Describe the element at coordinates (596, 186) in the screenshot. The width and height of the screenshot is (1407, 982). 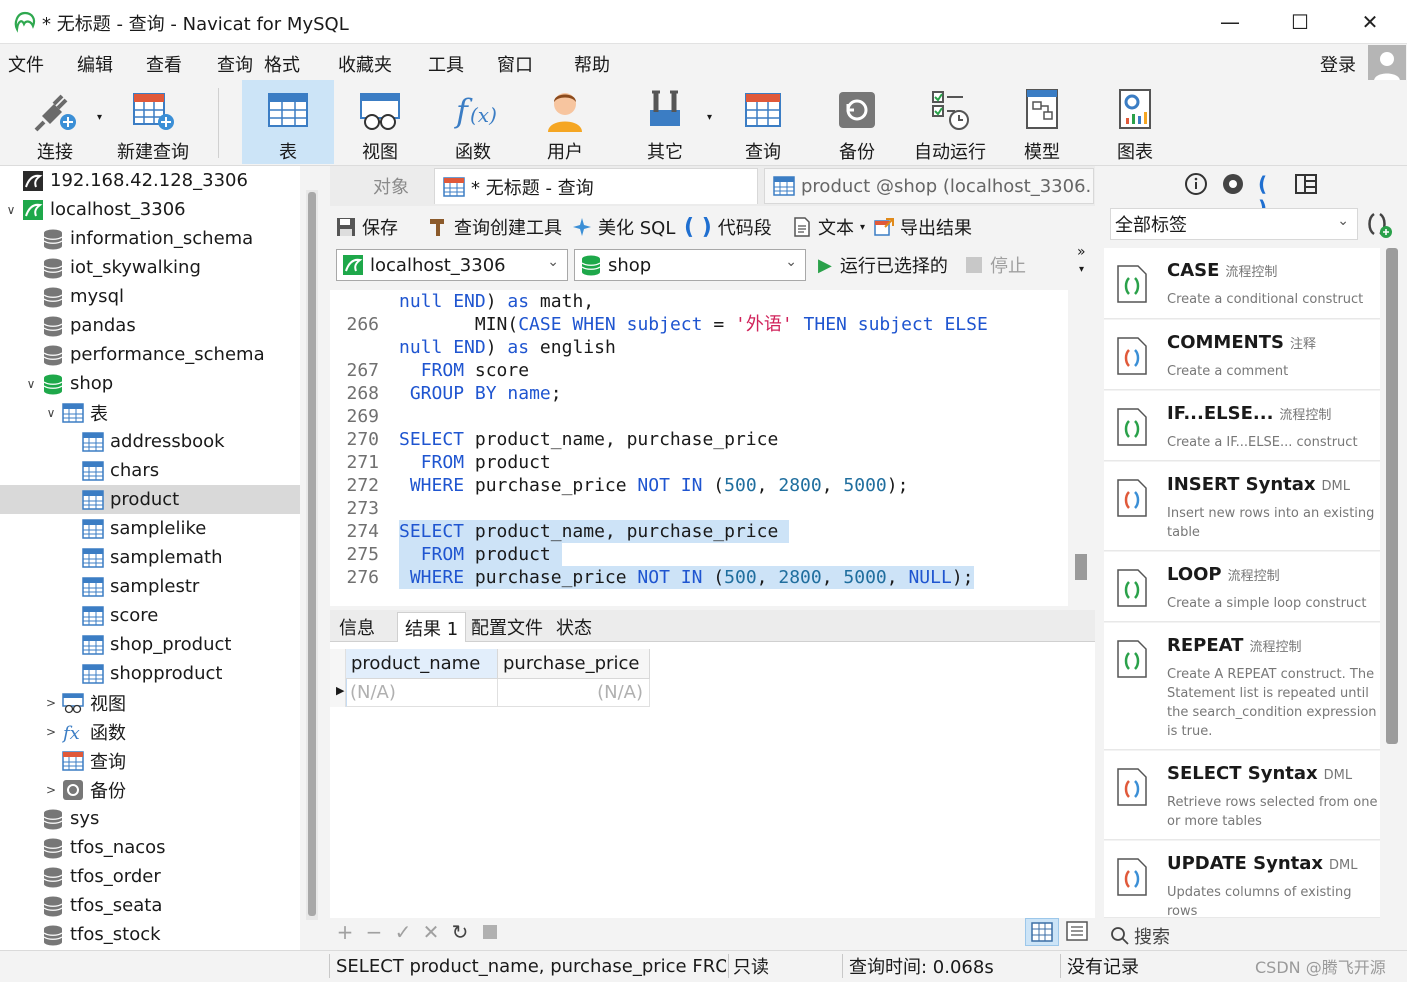
I see `tab-current-query: * 无标题 - 查询` at that location.